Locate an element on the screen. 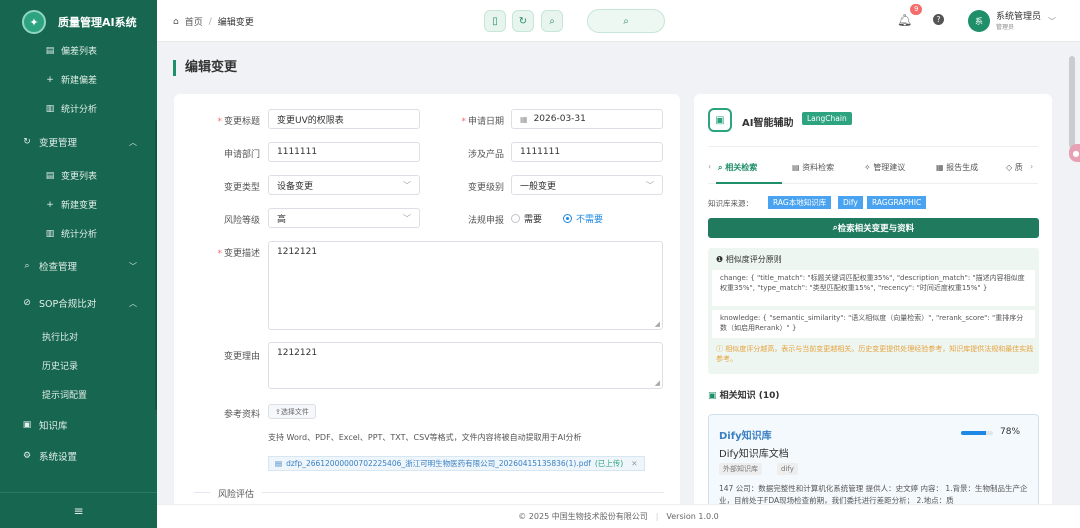  breadcrumb-current: 编辑变更 is located at coordinates (235, 23).